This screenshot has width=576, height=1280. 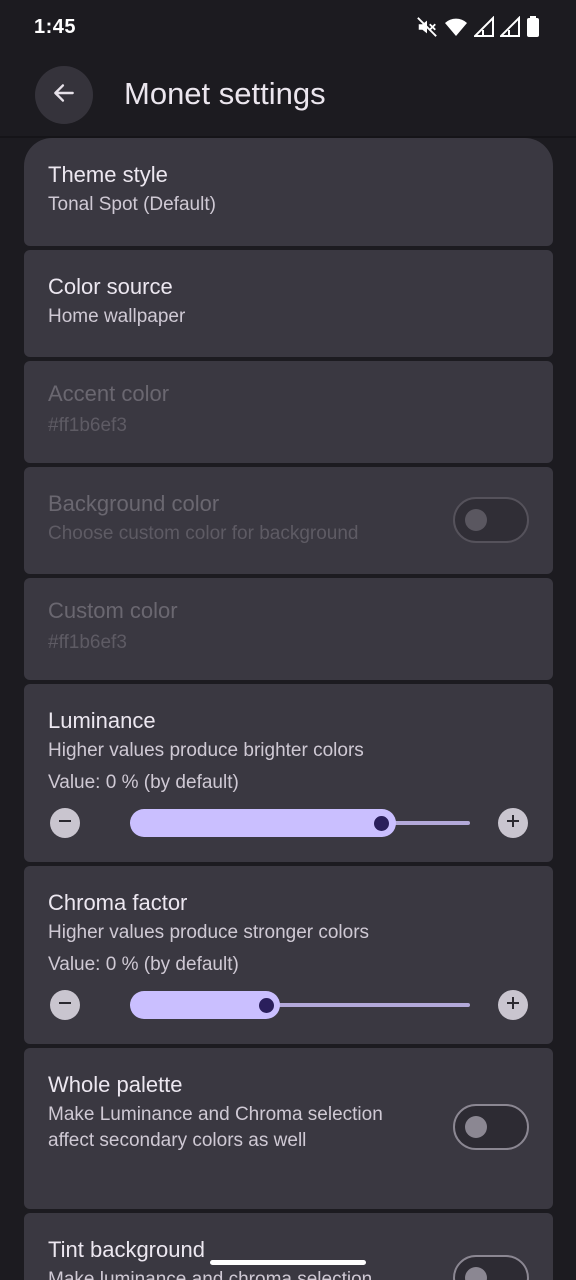 What do you see at coordinates (118, 902) in the screenshot?
I see `preference-title: Chroma factor` at bounding box center [118, 902].